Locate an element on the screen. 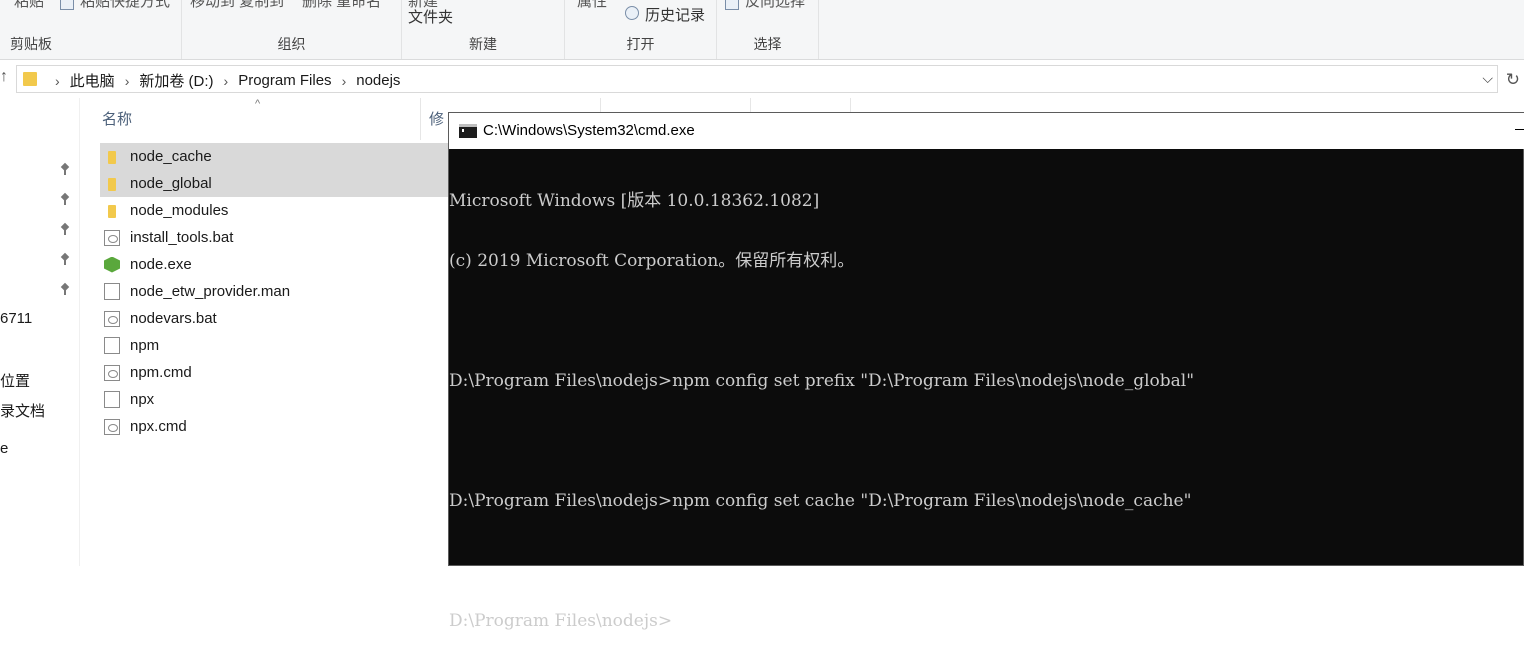  console-line: D:\Program Files\nodejs> is located at coordinates (561, 621).